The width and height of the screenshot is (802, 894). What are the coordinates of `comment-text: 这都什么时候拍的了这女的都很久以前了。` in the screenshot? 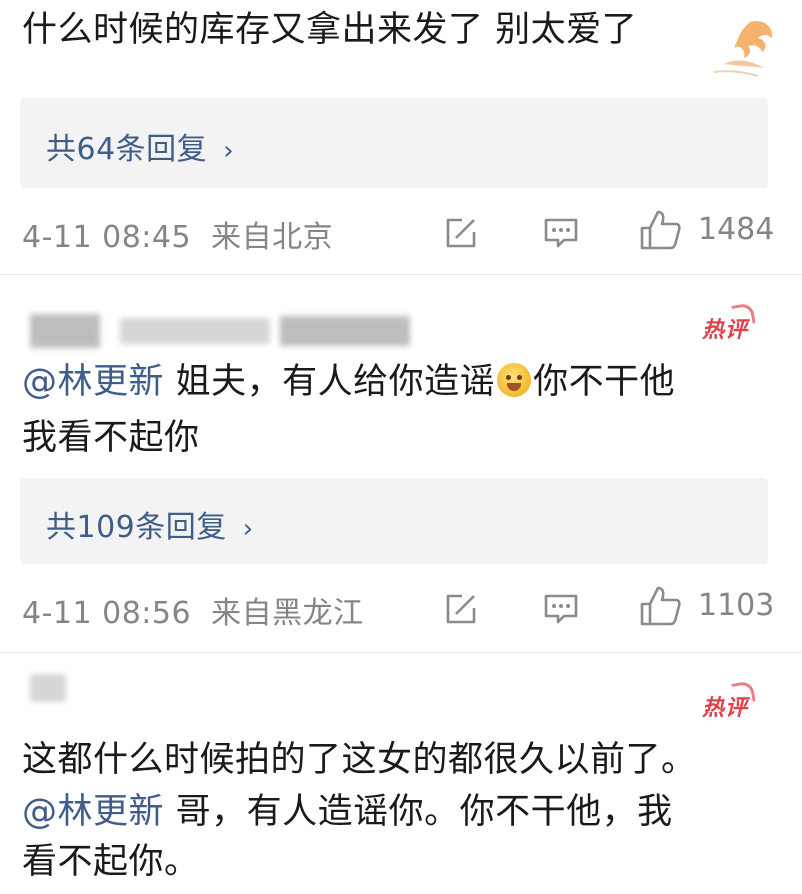 It's located at (359, 760).